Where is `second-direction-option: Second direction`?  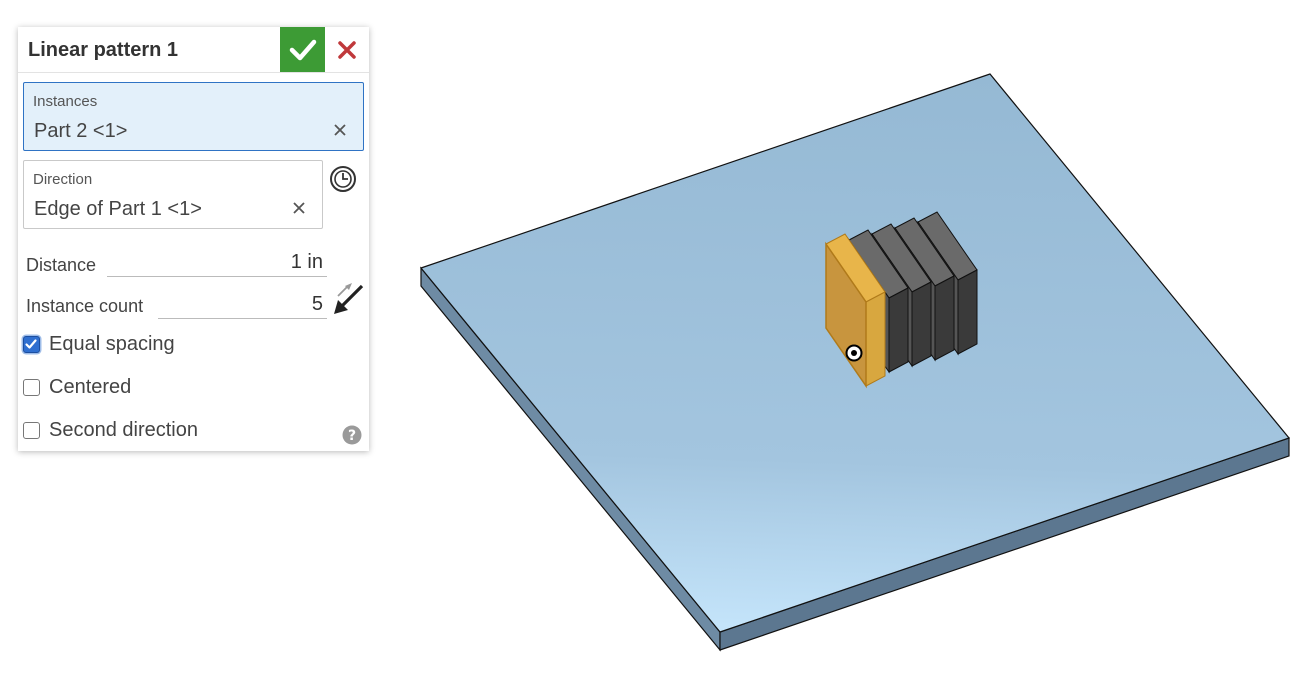 second-direction-option: Second direction is located at coordinates (110, 430).